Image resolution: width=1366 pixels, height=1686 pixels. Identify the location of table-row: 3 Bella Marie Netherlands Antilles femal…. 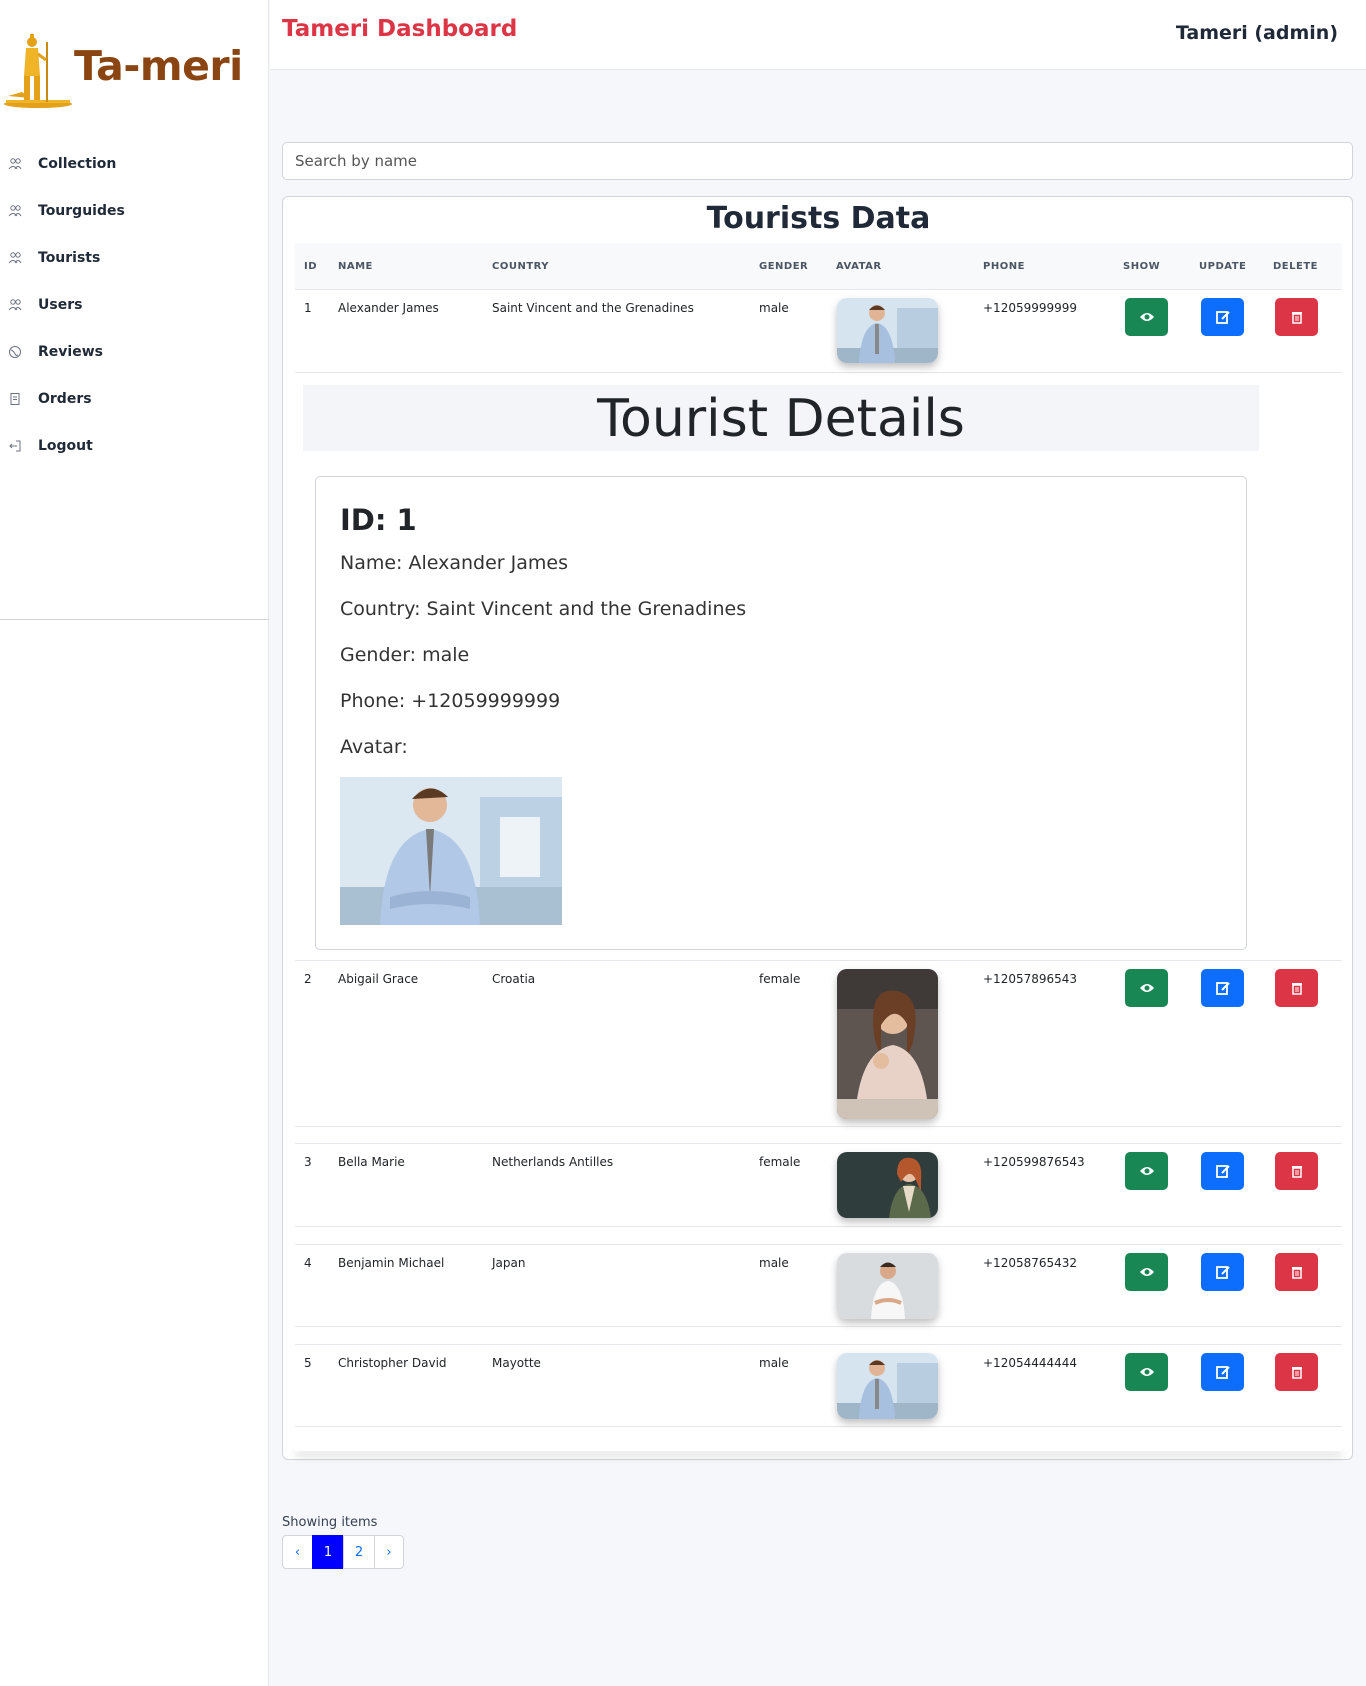
(818, 1185).